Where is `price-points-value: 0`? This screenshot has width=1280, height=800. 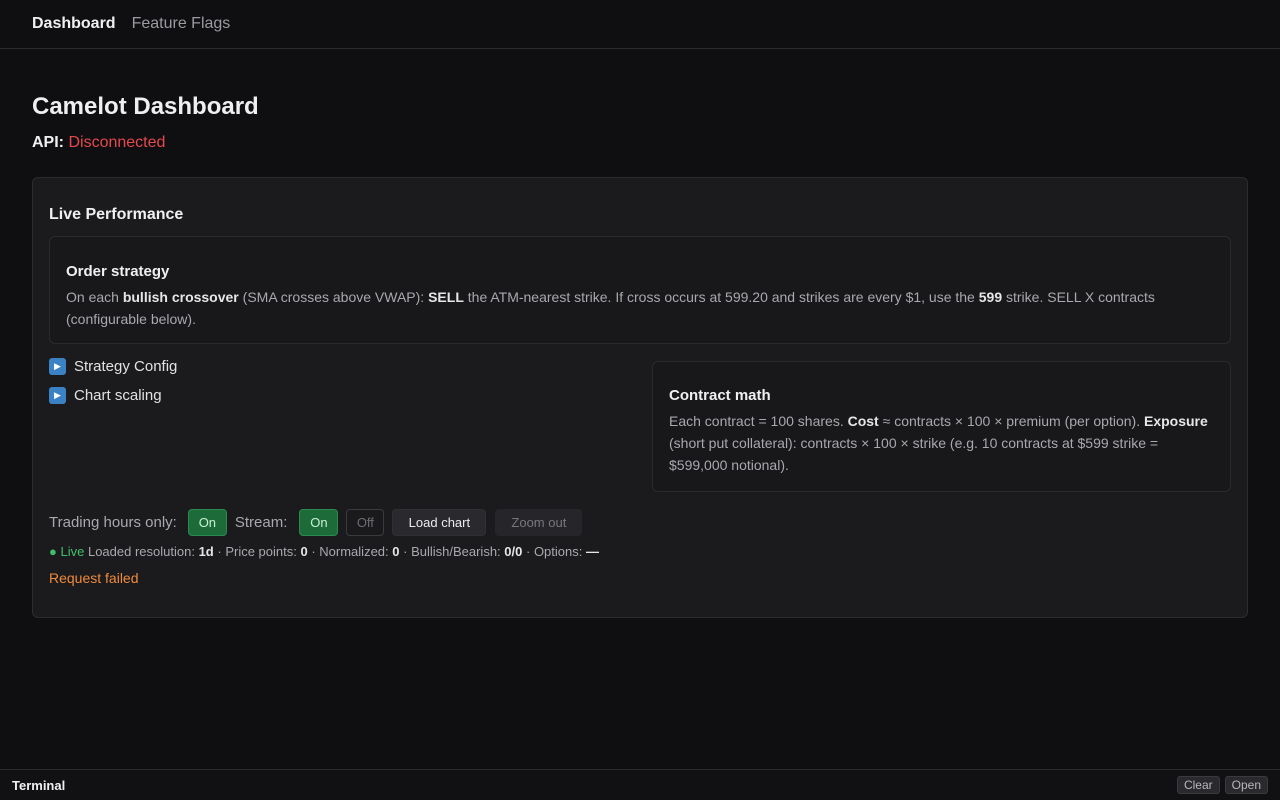 price-points-value: 0 is located at coordinates (304, 551).